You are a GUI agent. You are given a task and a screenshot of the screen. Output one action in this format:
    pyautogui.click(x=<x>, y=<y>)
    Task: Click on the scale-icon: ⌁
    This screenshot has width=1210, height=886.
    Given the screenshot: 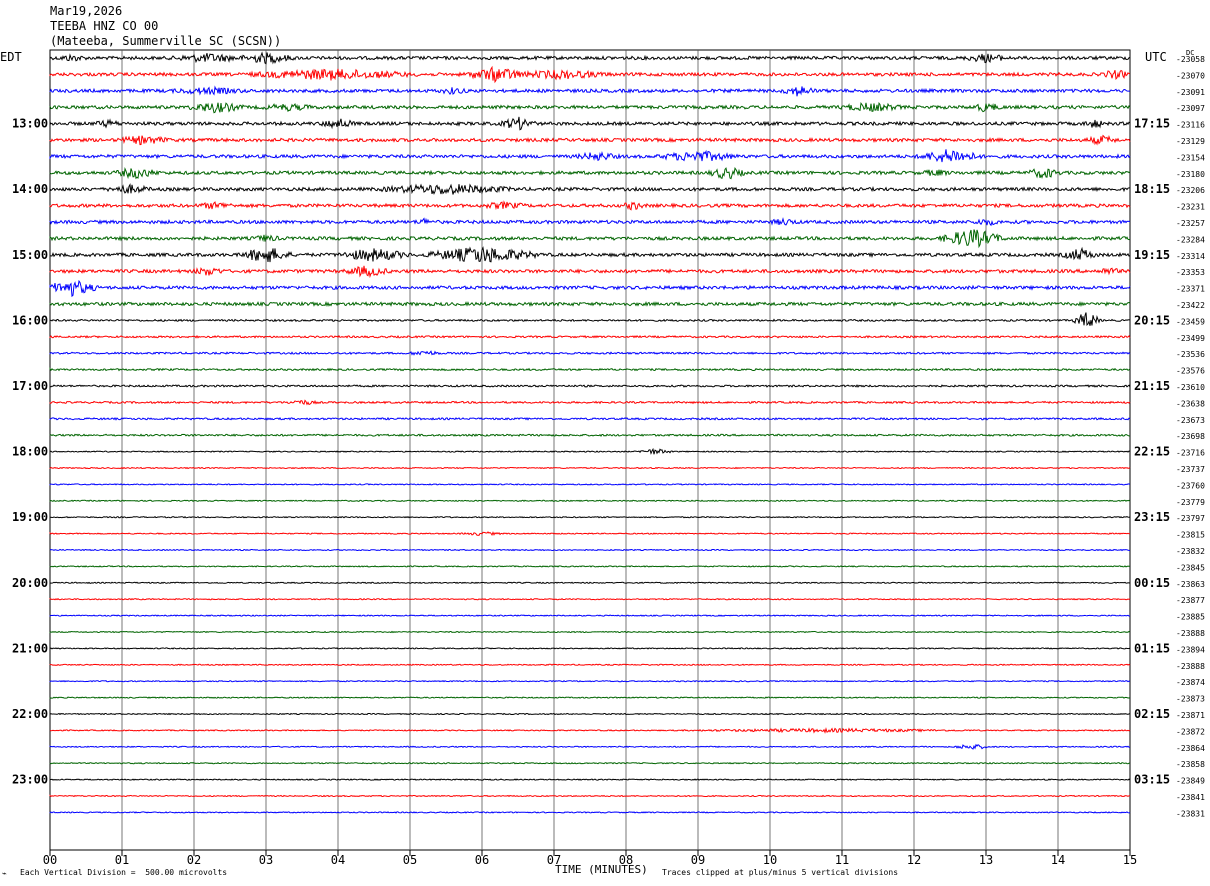 What is the action you would take?
    pyautogui.click(x=4, y=873)
    